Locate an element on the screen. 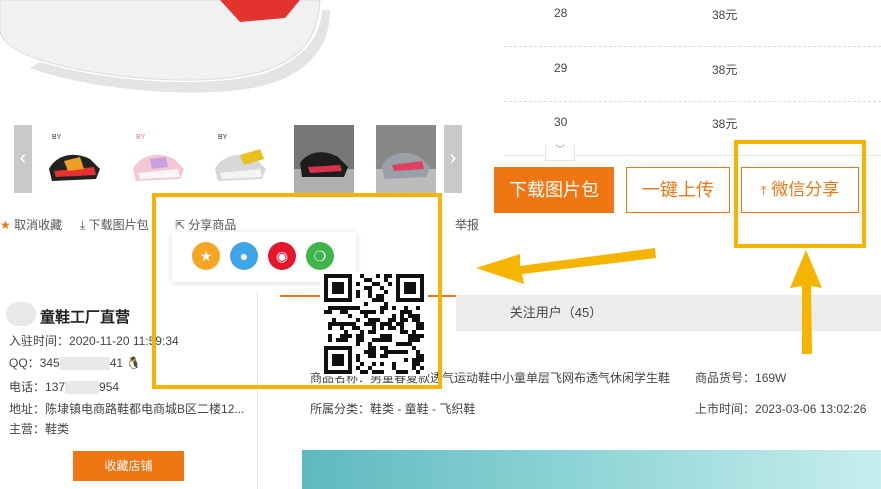 The width and height of the screenshot is (881, 489). phone-suffix: 954 is located at coordinates (109, 387).